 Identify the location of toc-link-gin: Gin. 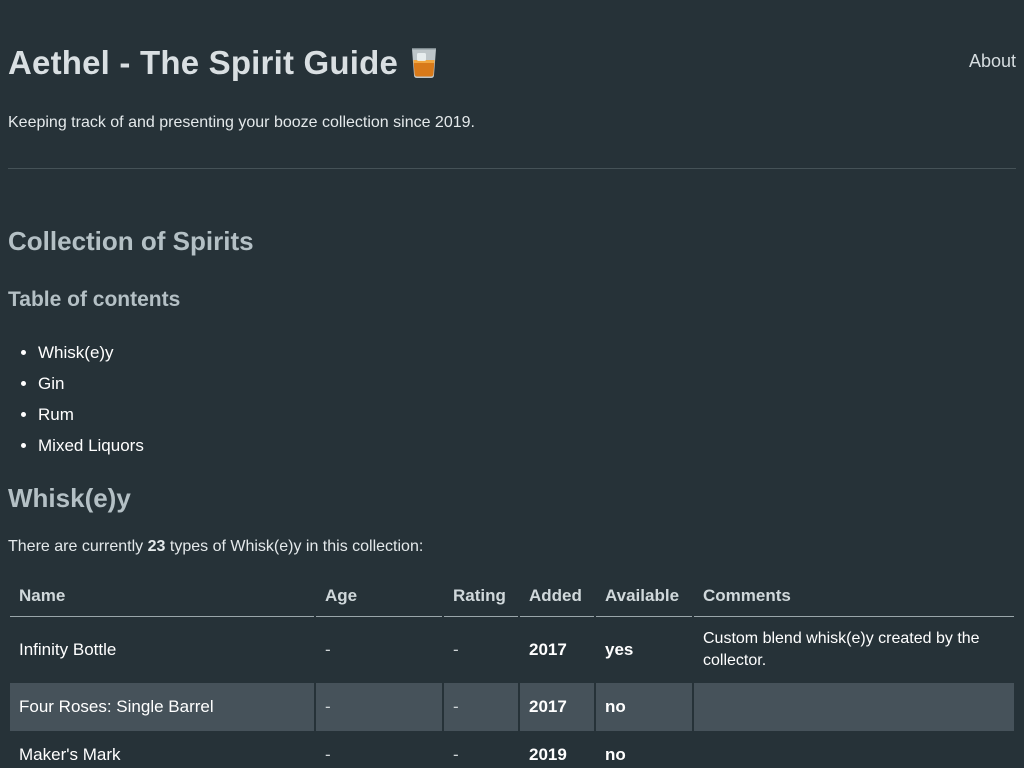
(51, 383).